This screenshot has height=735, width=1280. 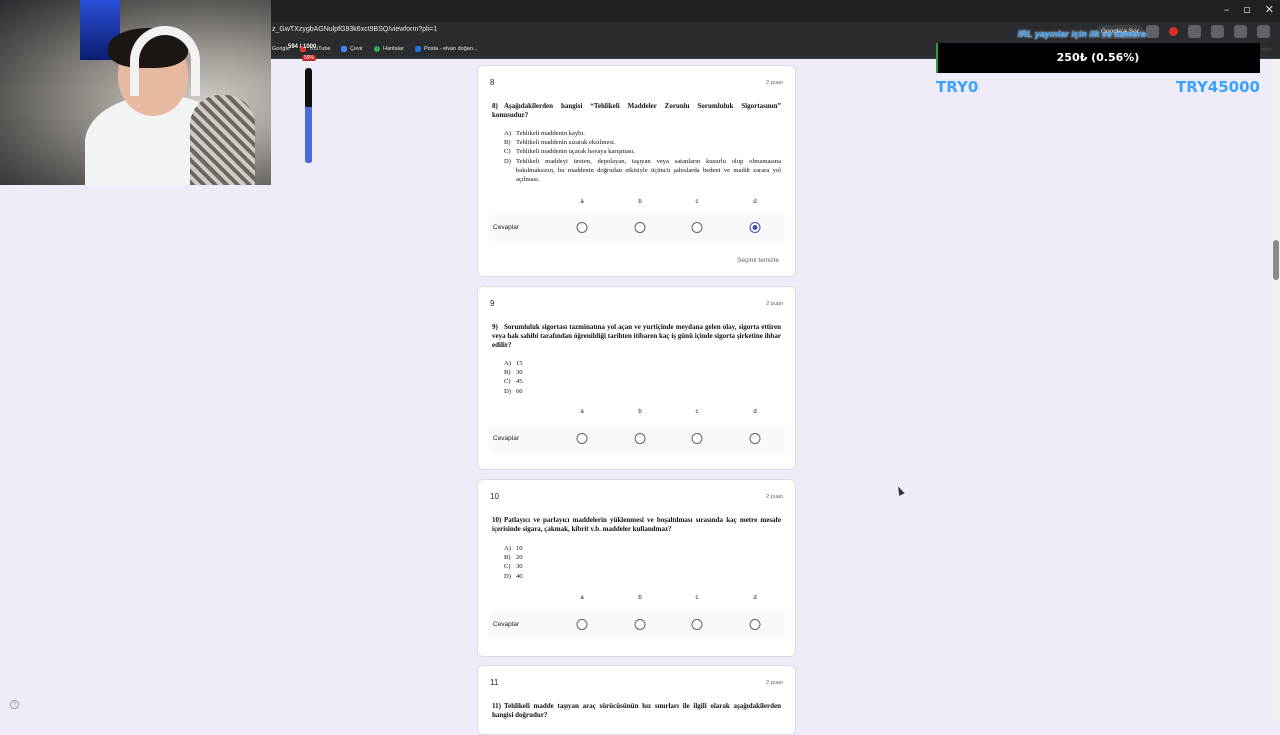 I want to click on puzzle-icon, so click(x=1217, y=31).